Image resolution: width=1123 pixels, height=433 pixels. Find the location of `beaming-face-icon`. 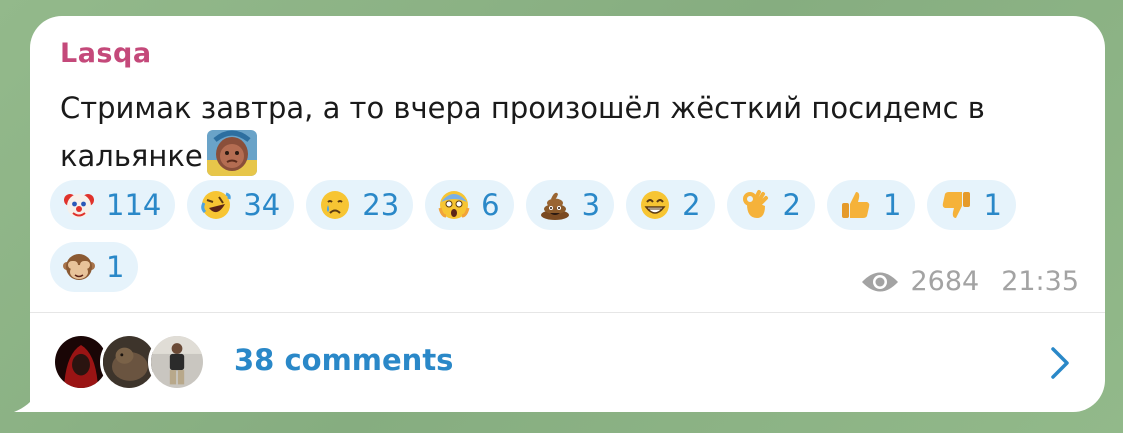

beaming-face-icon is located at coordinates (655, 205).